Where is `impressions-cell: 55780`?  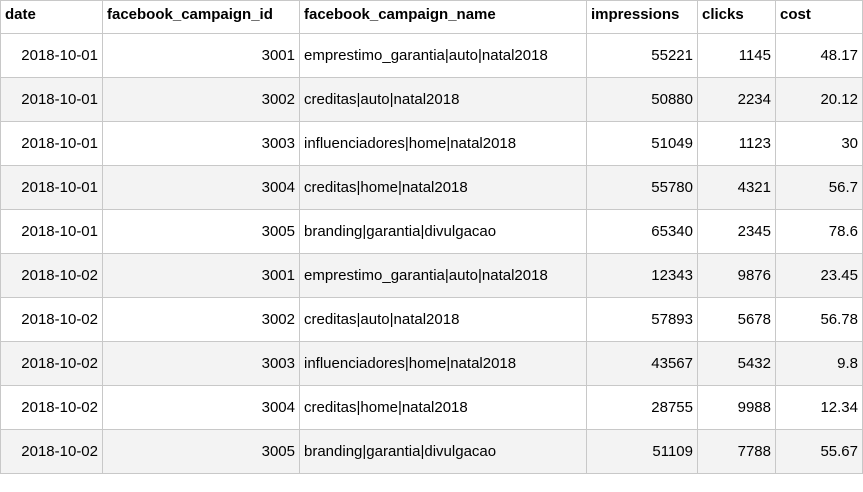 impressions-cell: 55780 is located at coordinates (642, 187).